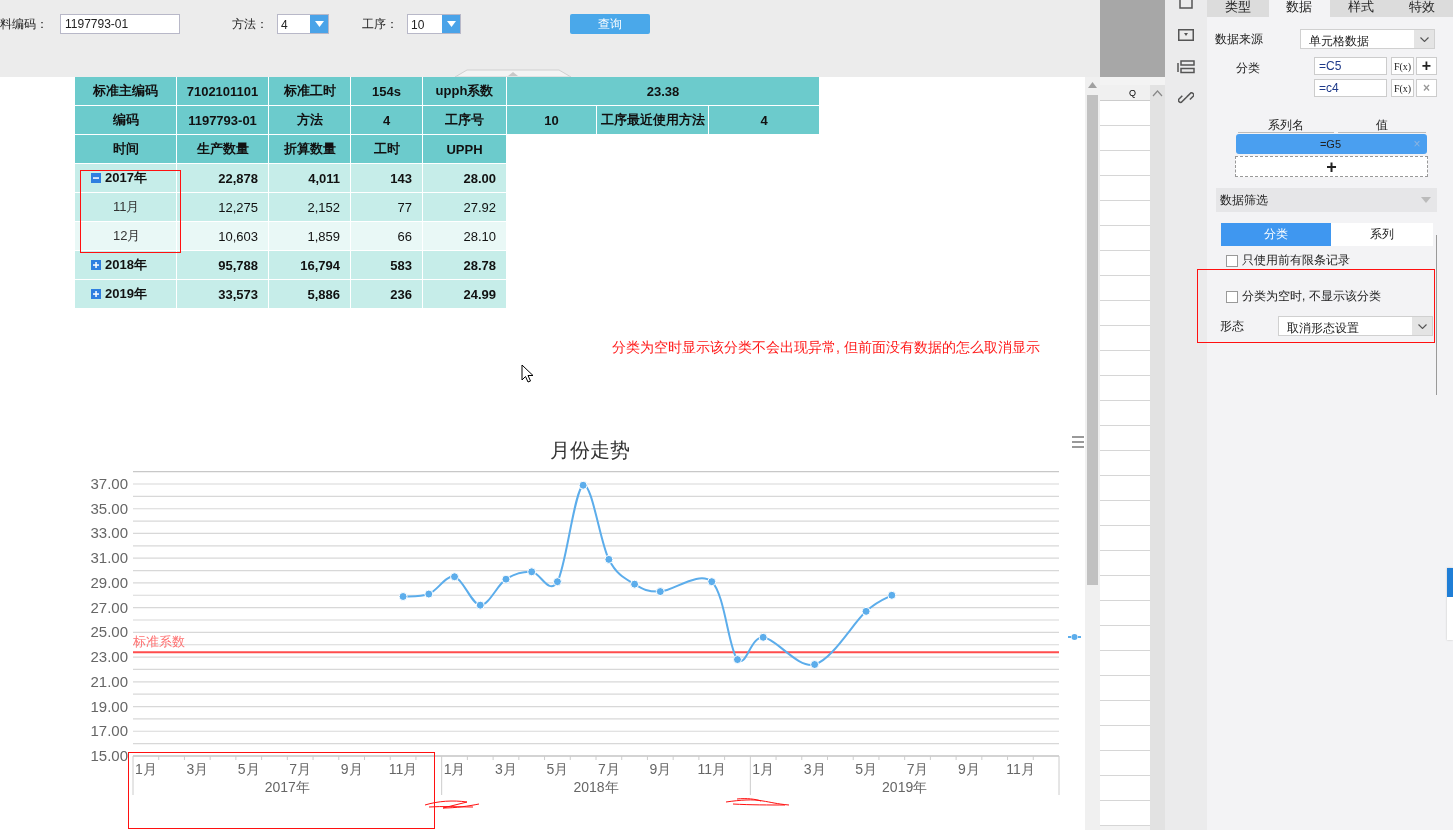  I want to click on dropdown-field: 取消形态设置, so click(1355, 326).